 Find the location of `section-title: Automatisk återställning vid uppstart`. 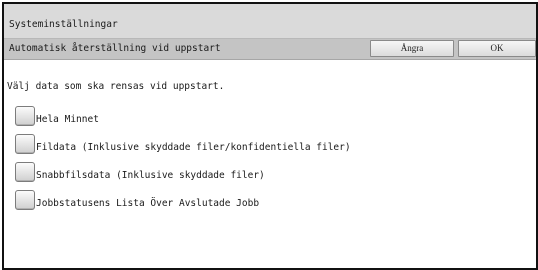

section-title: Automatisk återställning vid uppstart is located at coordinates (115, 48).